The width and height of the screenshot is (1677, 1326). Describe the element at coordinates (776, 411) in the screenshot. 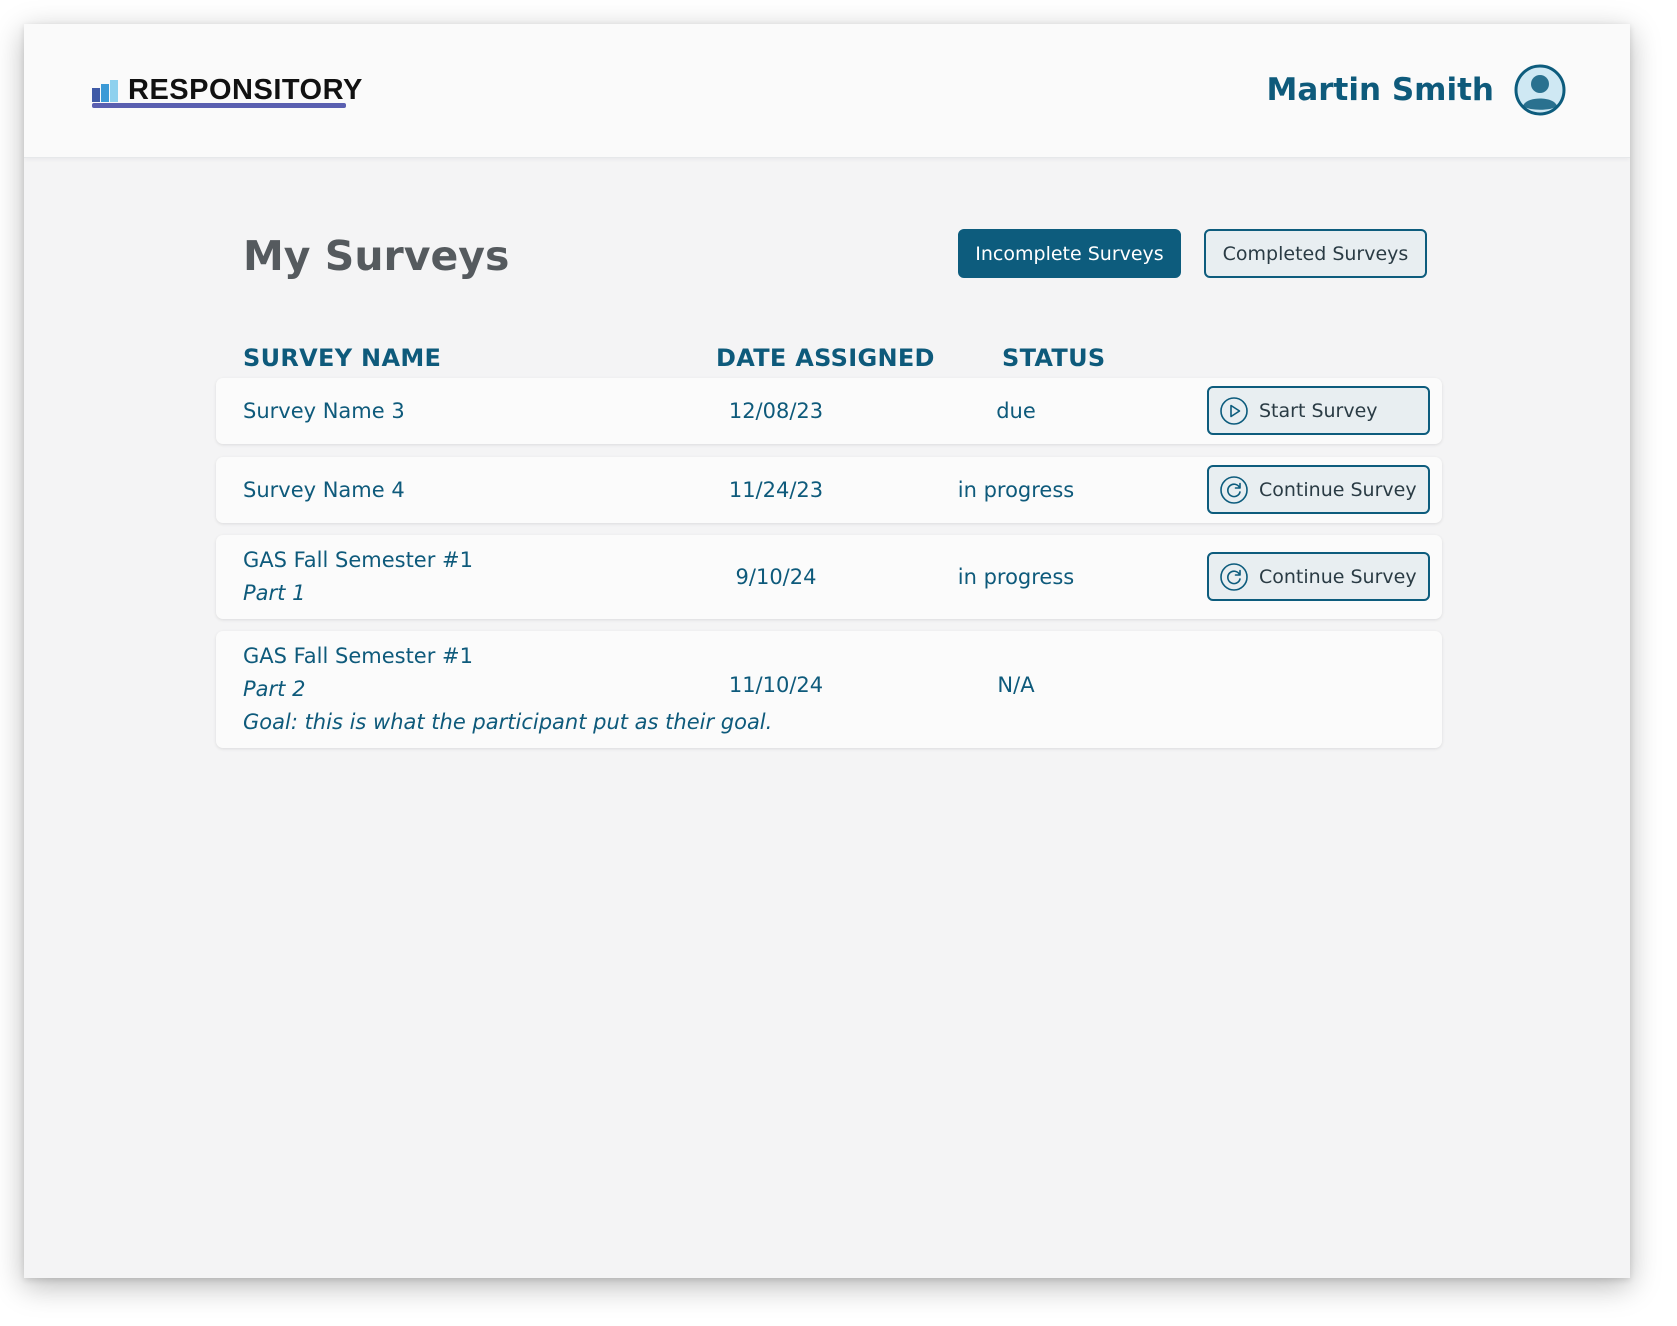

I see `date-assigned: 12/08/23` at that location.